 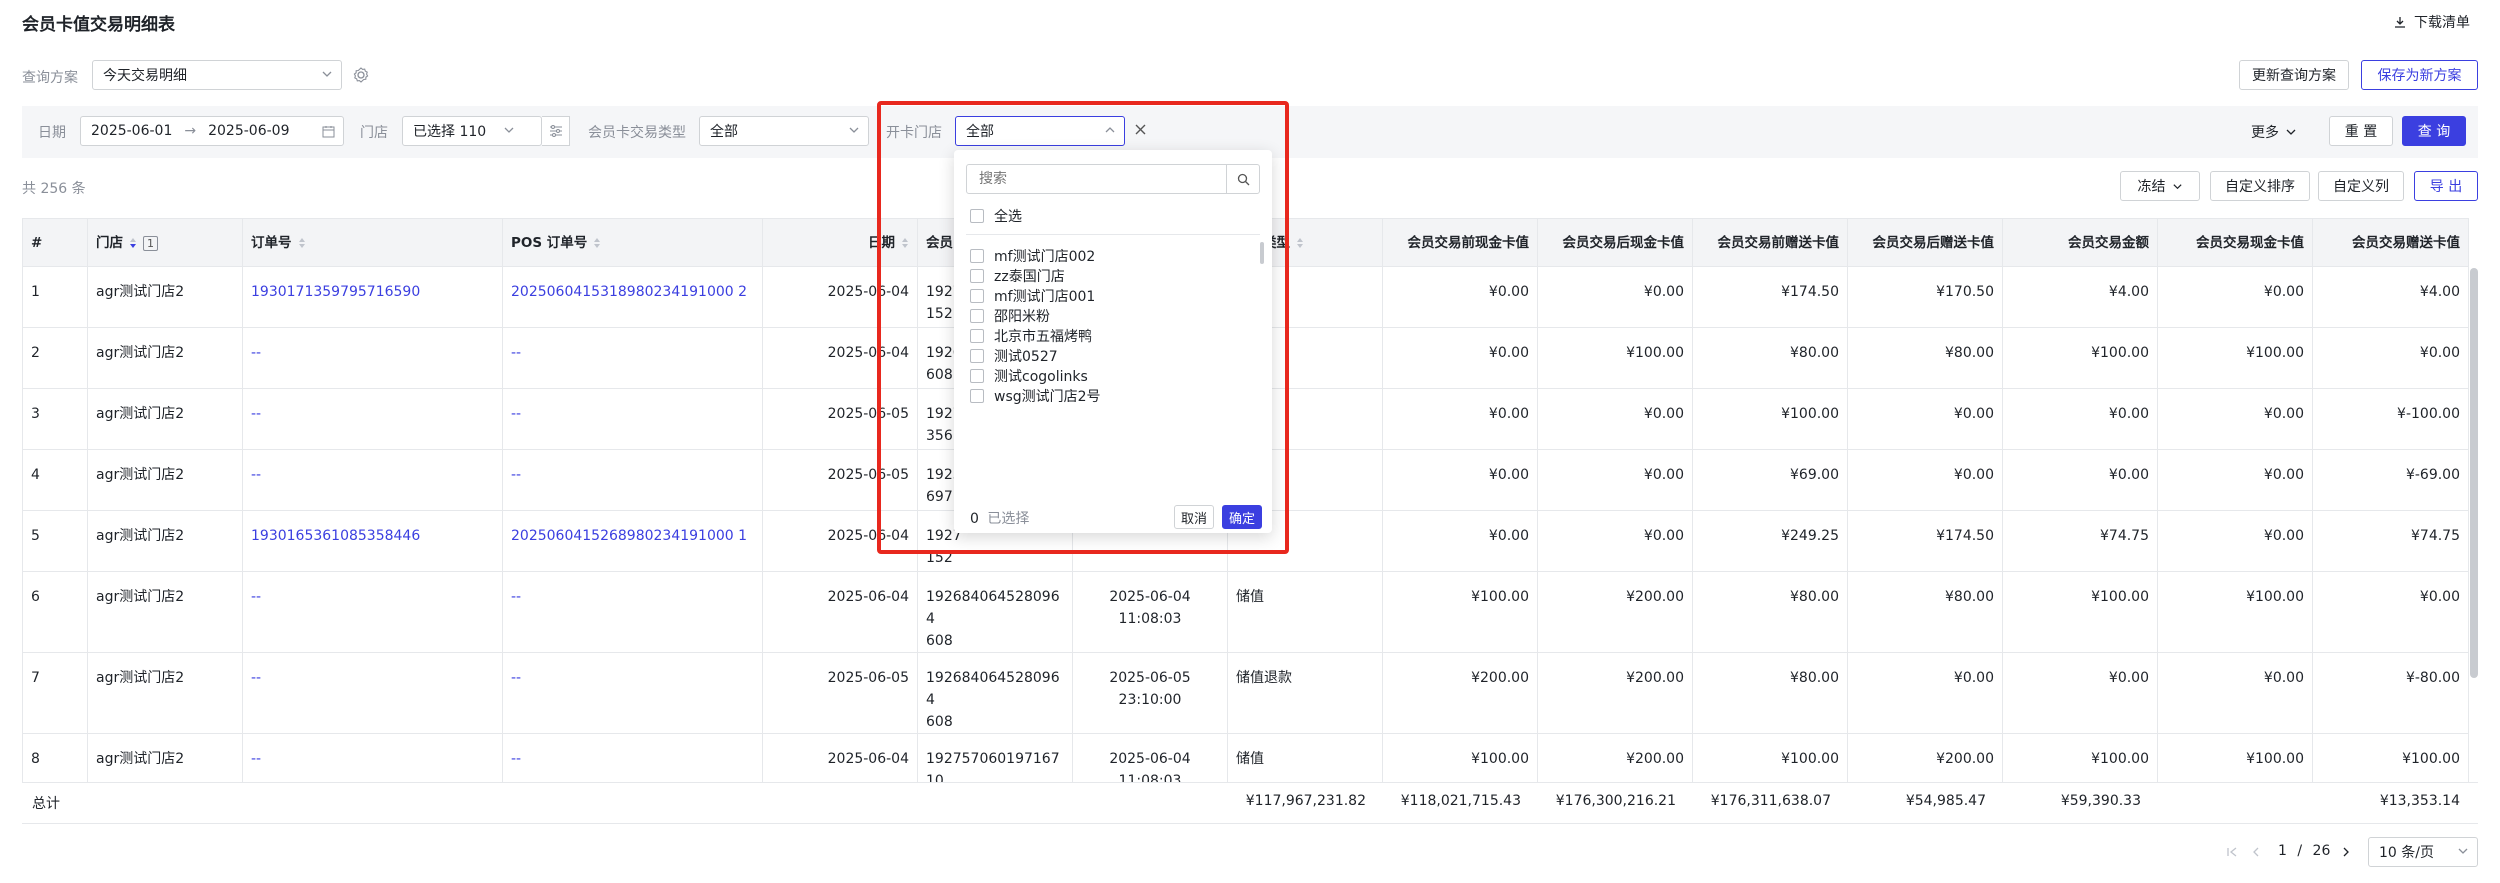 What do you see at coordinates (1615, 242) in the screenshot?
I see `col-cash-after-header: 会员交易后现金卡值` at bounding box center [1615, 242].